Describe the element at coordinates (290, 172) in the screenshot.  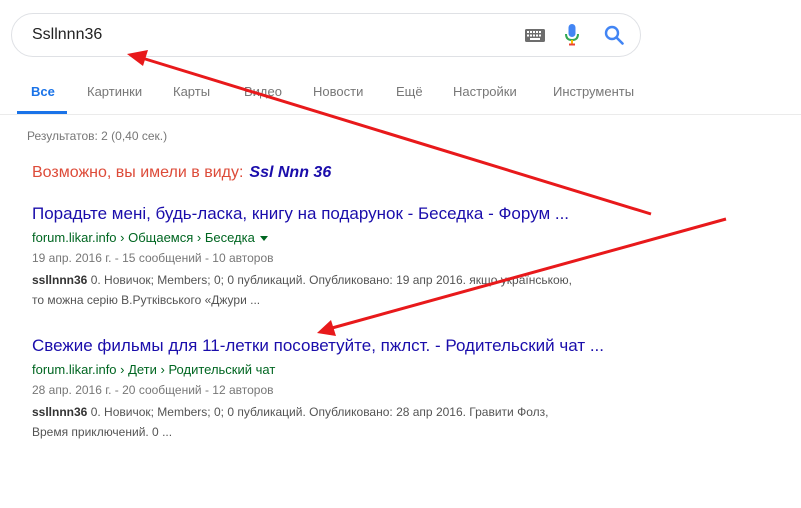
I see `did-you-mean-suggestion: Ssl Nnn 36` at that location.